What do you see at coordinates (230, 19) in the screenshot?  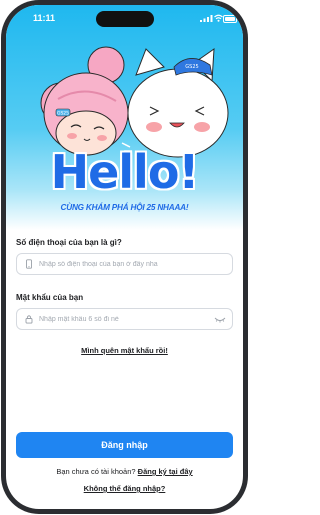 I see `battery-icon` at bounding box center [230, 19].